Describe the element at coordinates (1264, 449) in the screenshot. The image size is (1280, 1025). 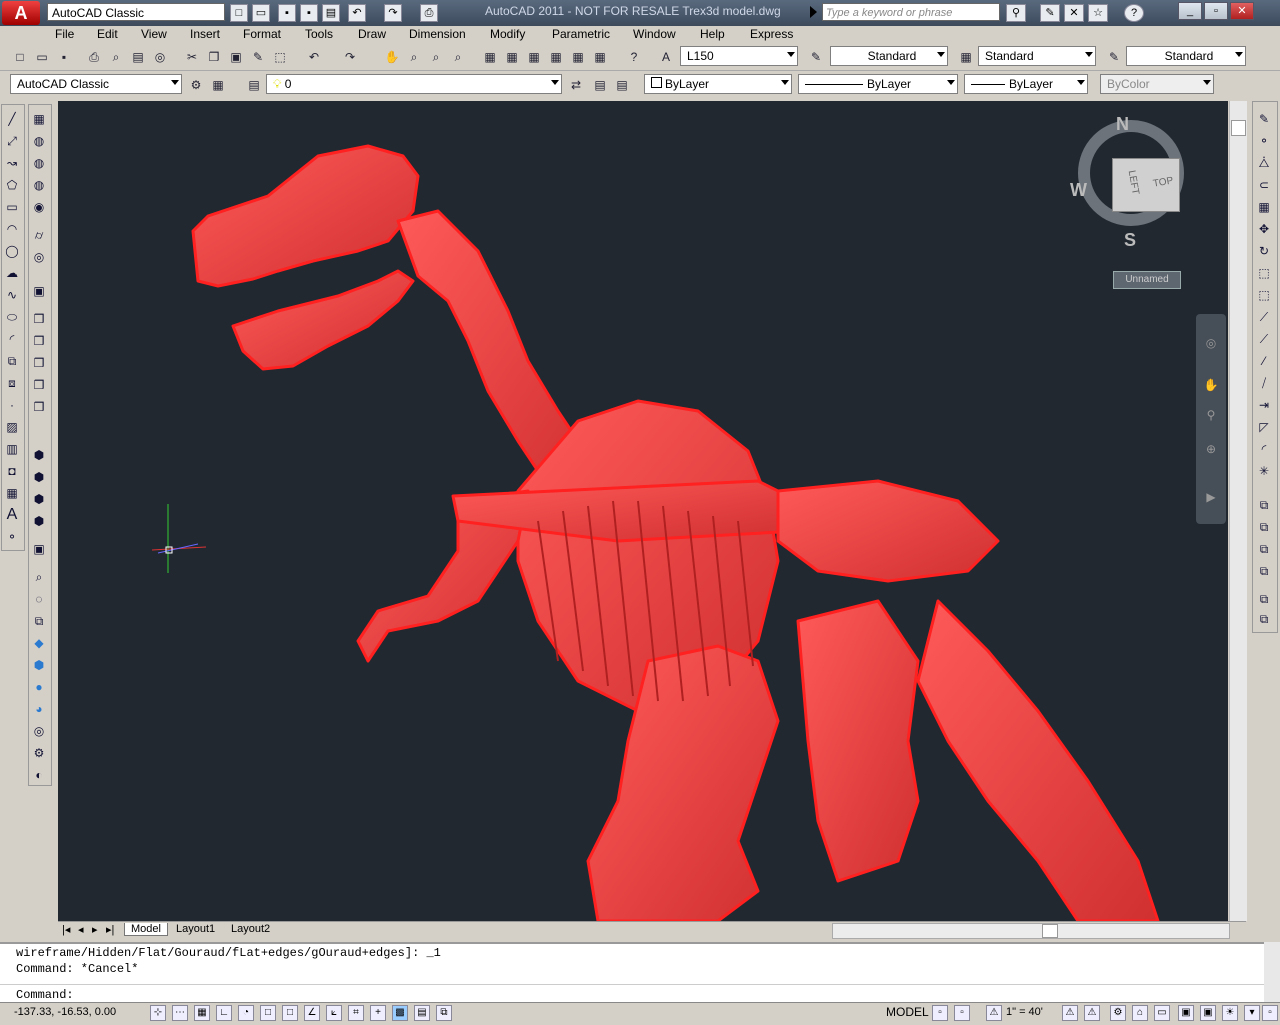
I see `fillet-icon: ◜` at that location.